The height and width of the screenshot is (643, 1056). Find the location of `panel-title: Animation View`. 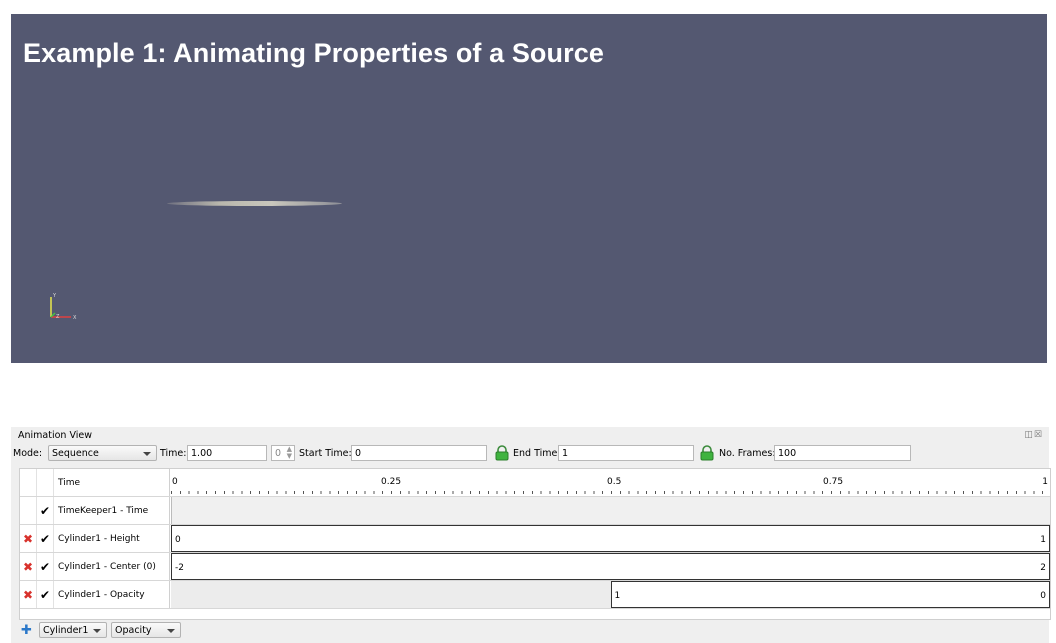

panel-title: Animation View is located at coordinates (55, 435).